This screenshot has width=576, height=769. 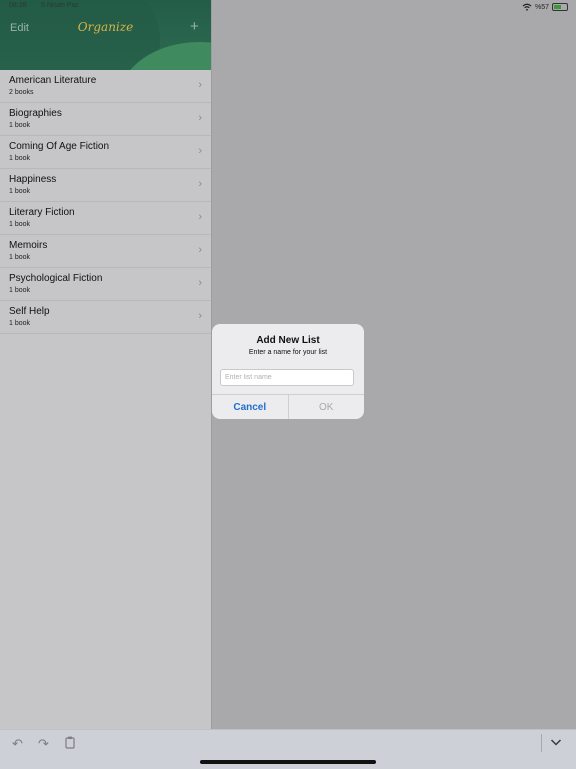 I want to click on add-list-button: +, so click(x=194, y=26).